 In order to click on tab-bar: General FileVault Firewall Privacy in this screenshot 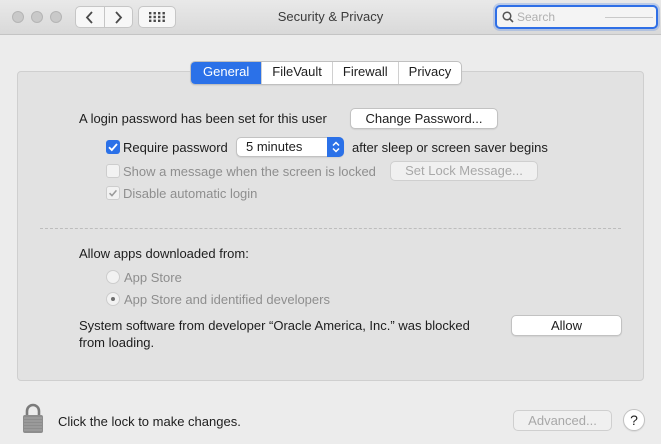, I will do `click(326, 73)`.